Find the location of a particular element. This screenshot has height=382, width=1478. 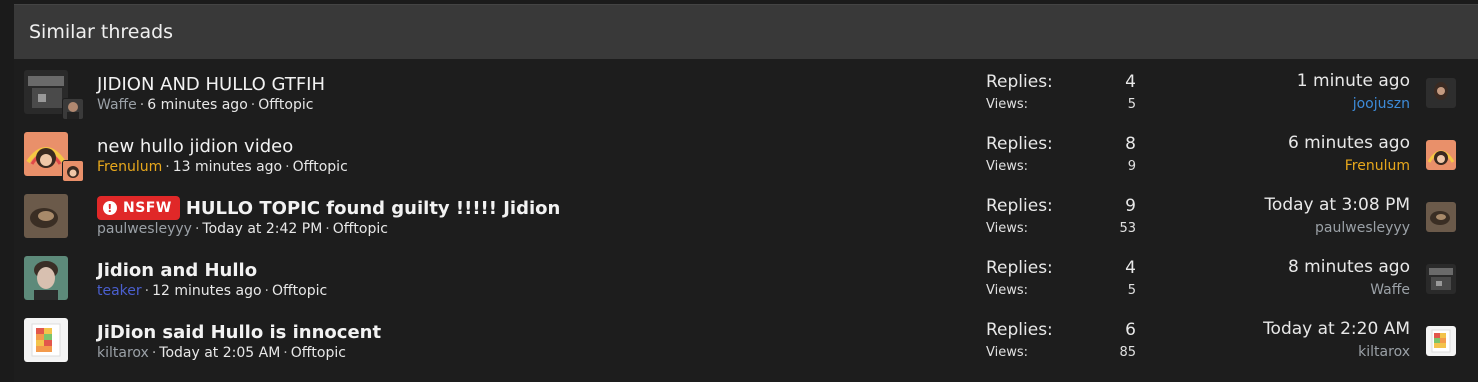

last-post-time: Today at 3:08 PM is located at coordinates (1337, 205).